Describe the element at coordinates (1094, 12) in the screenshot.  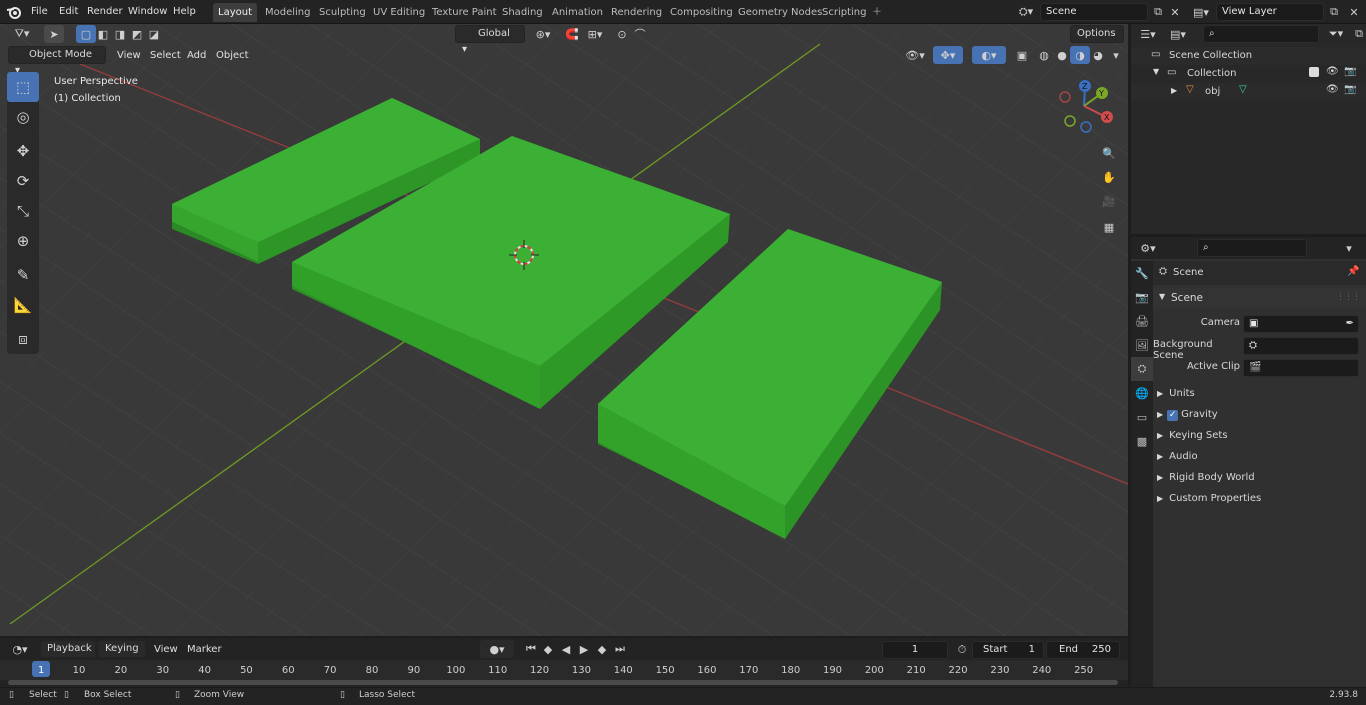
I see `scene-name-field: Scene` at that location.